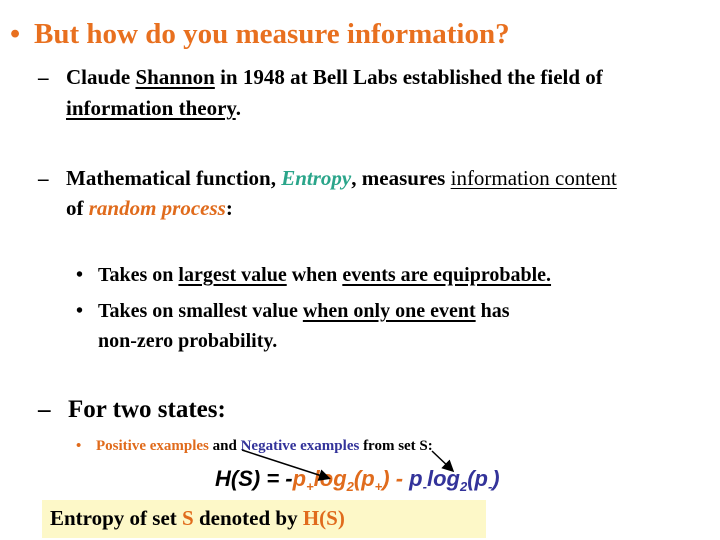  I want to click on hs-label: H(S), so click(323, 518).